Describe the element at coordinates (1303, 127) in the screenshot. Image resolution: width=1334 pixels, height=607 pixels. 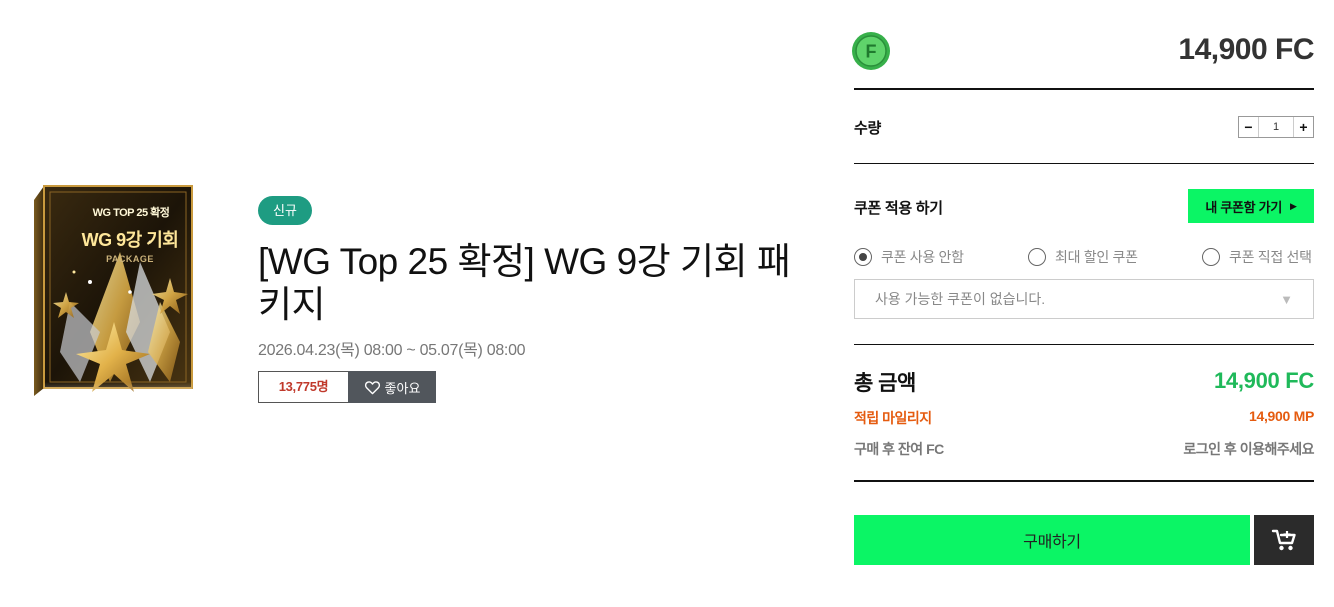
I see `quantity-increase-button: +` at that location.